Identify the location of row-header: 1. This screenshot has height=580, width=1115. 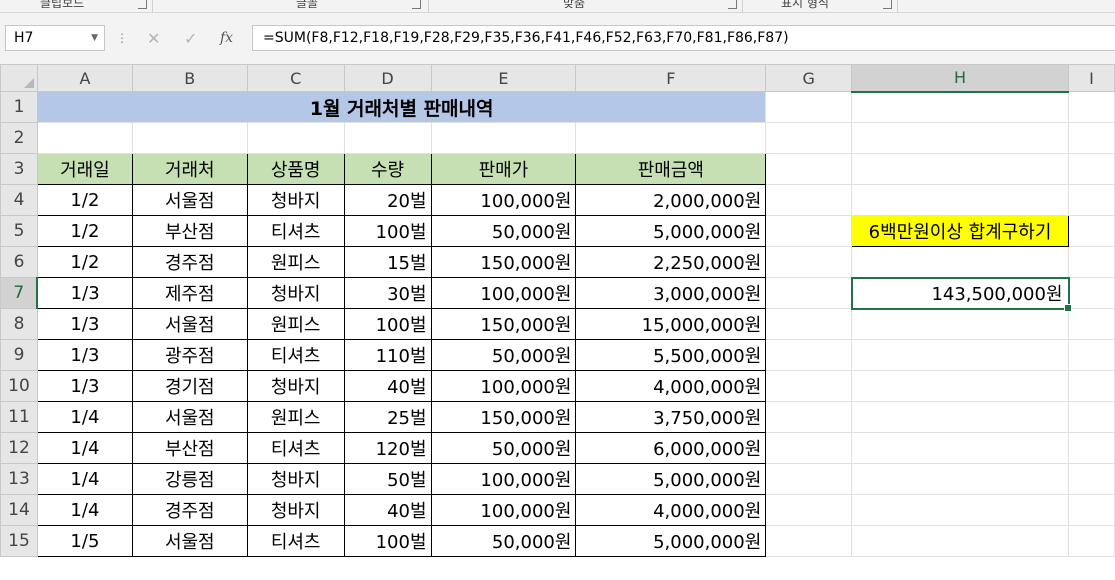
(19, 107).